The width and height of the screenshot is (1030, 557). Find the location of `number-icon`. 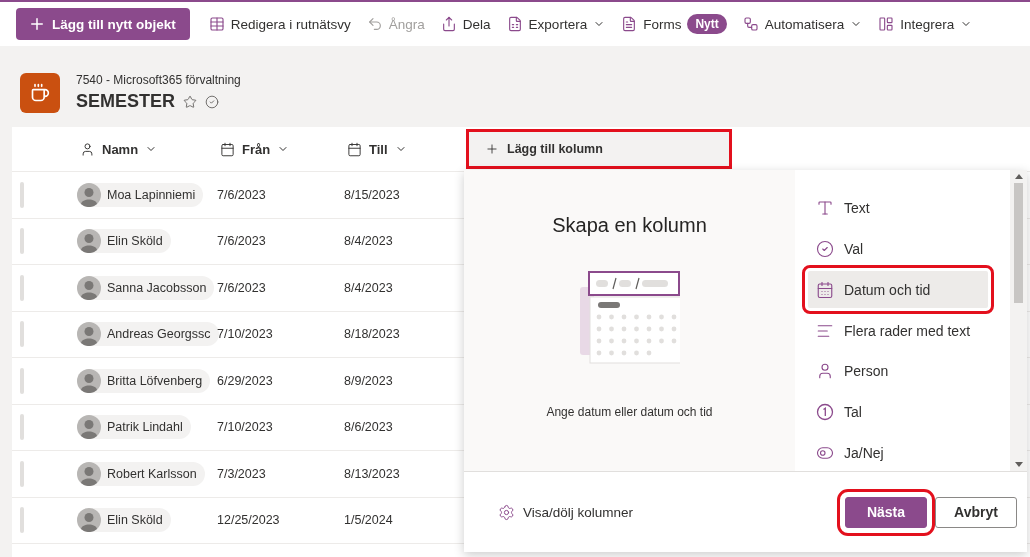

number-icon is located at coordinates (825, 411).